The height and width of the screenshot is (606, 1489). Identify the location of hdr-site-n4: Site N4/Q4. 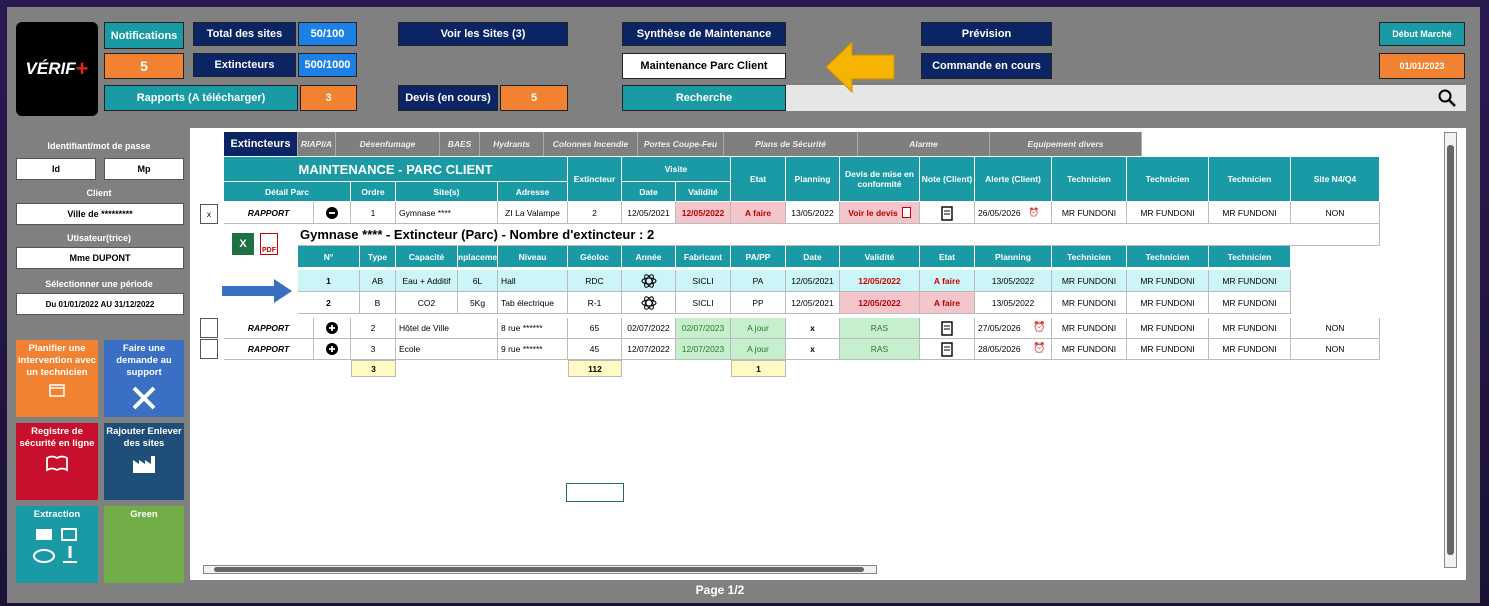
(1335, 179).